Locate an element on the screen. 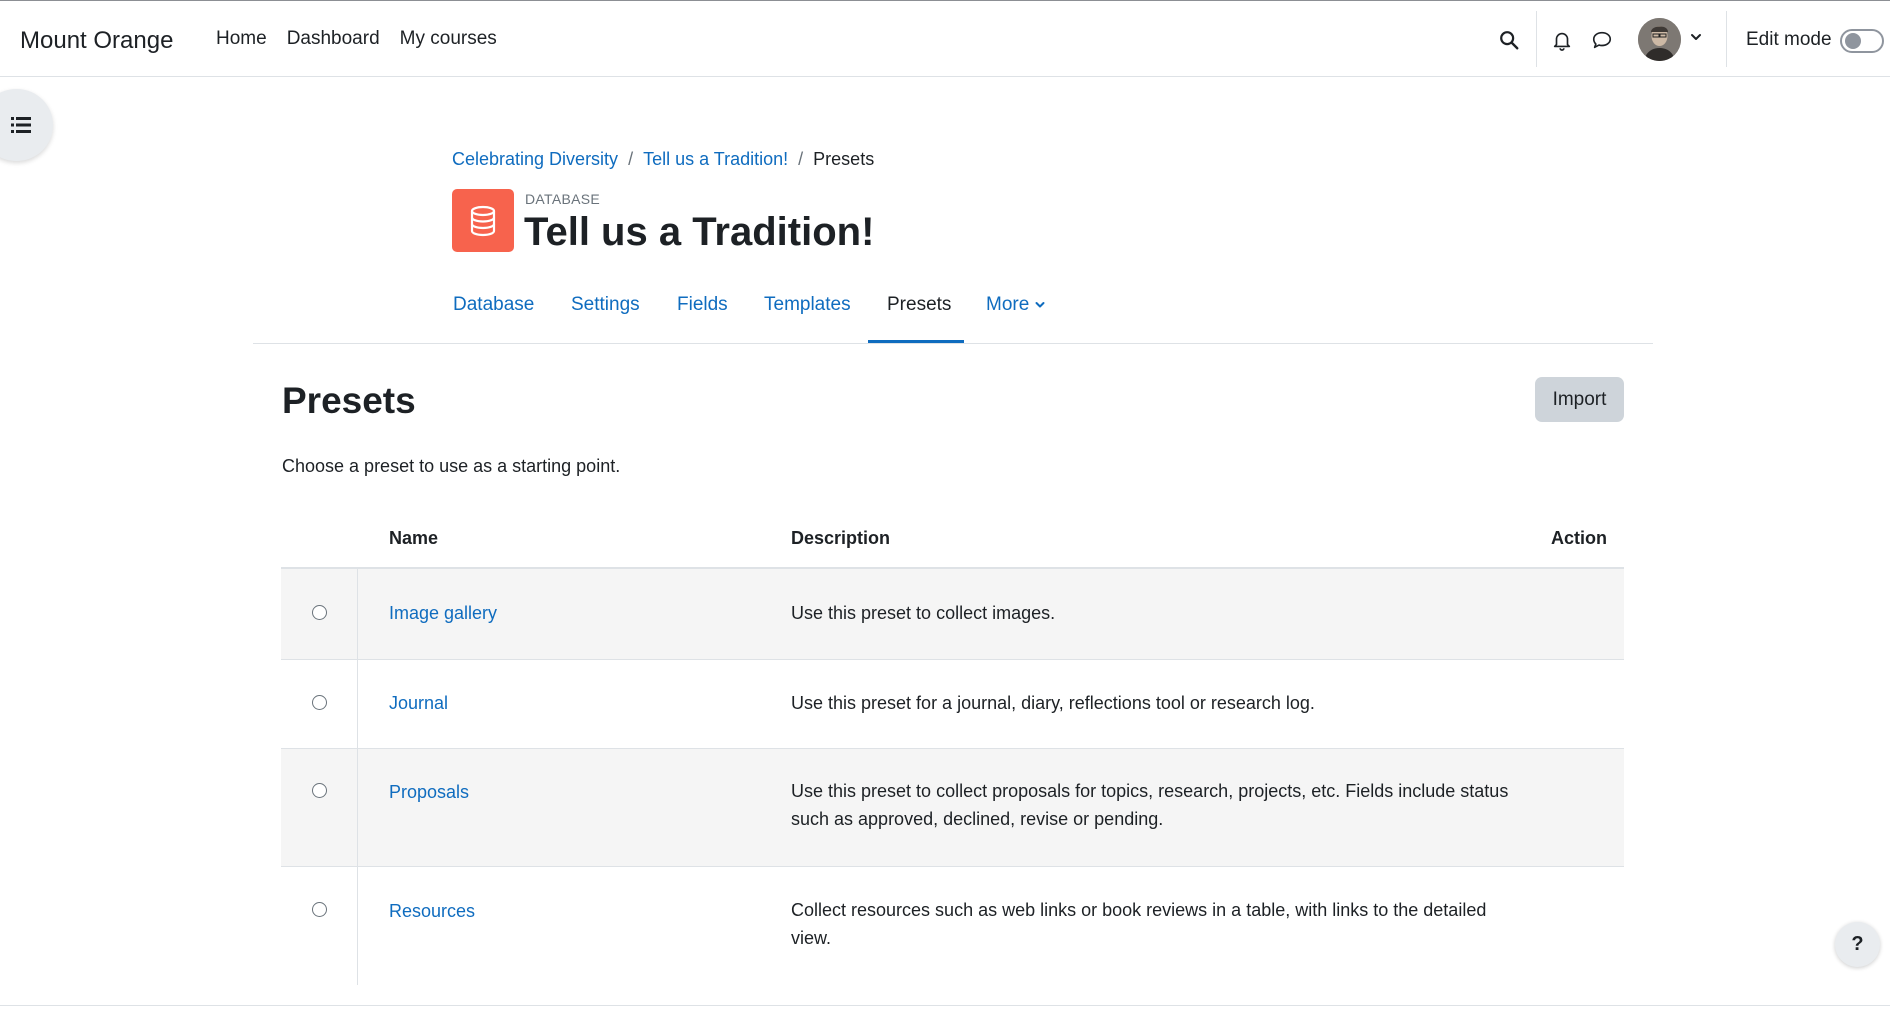 The height and width of the screenshot is (1017, 1890). preset-name-link: Image gallery is located at coordinates (443, 613).